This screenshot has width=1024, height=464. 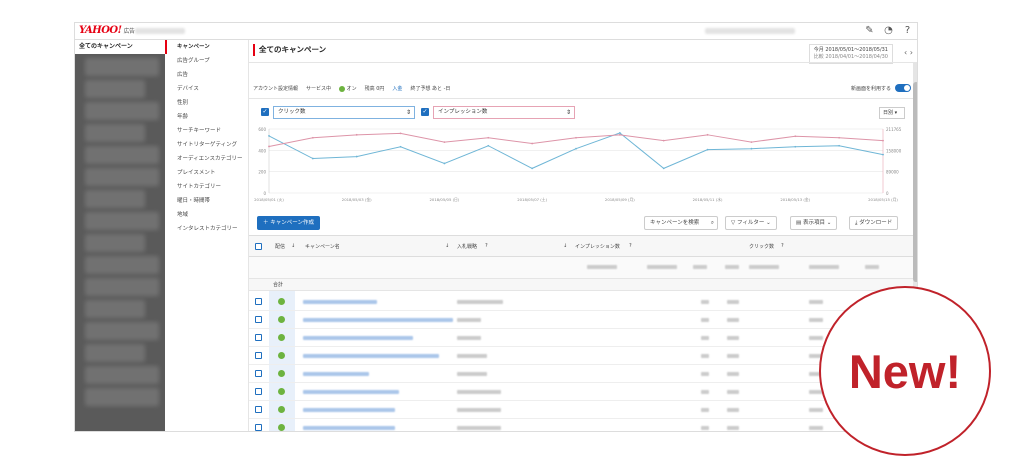 What do you see at coordinates (874, 223) in the screenshot?
I see `download-button: ⤓ ダウンロード` at bounding box center [874, 223].